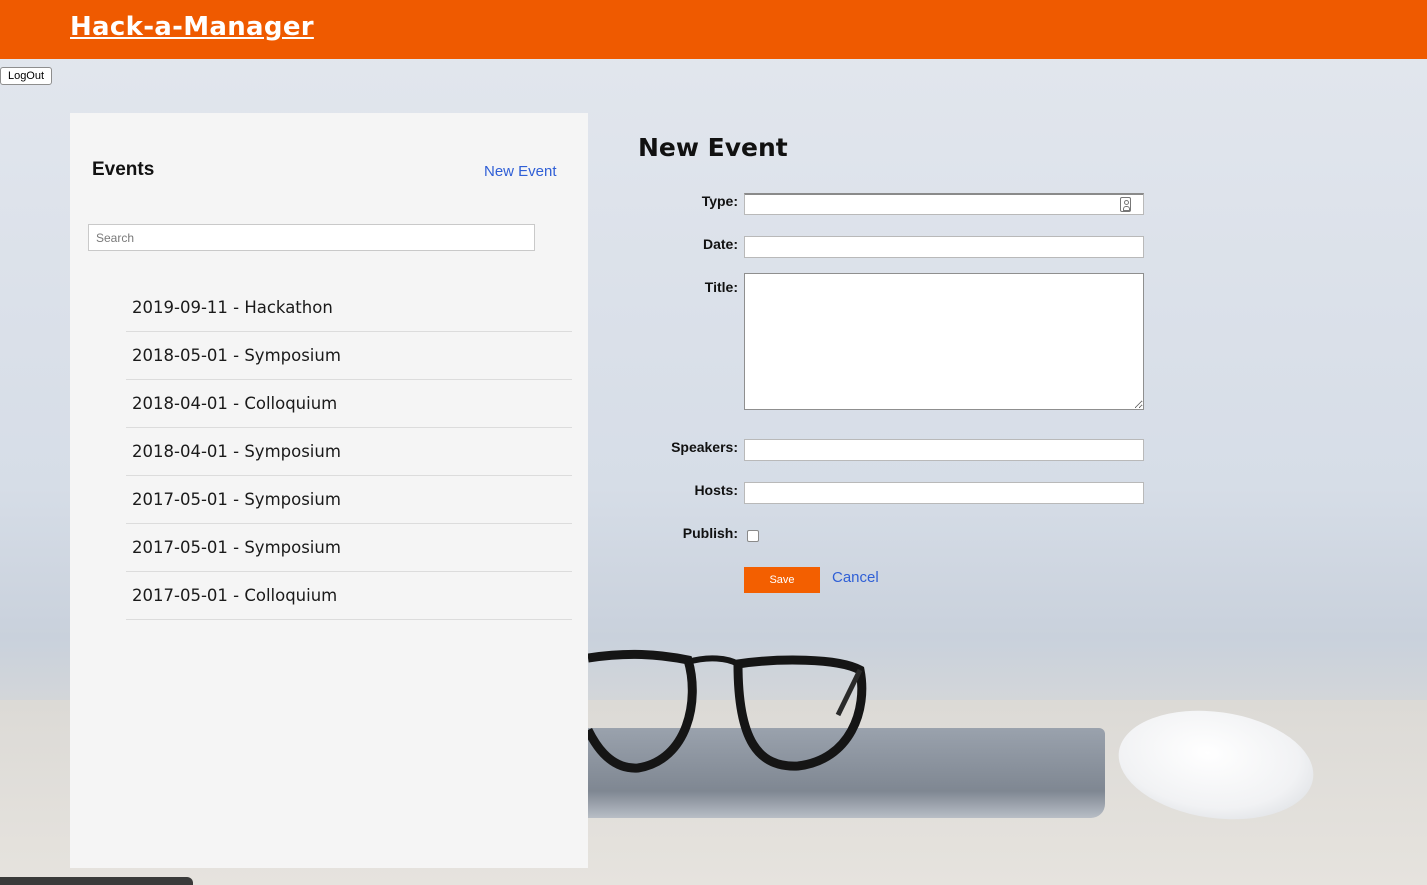  Describe the element at coordinates (1125, 204) in the screenshot. I see `contact-card-icon` at that location.